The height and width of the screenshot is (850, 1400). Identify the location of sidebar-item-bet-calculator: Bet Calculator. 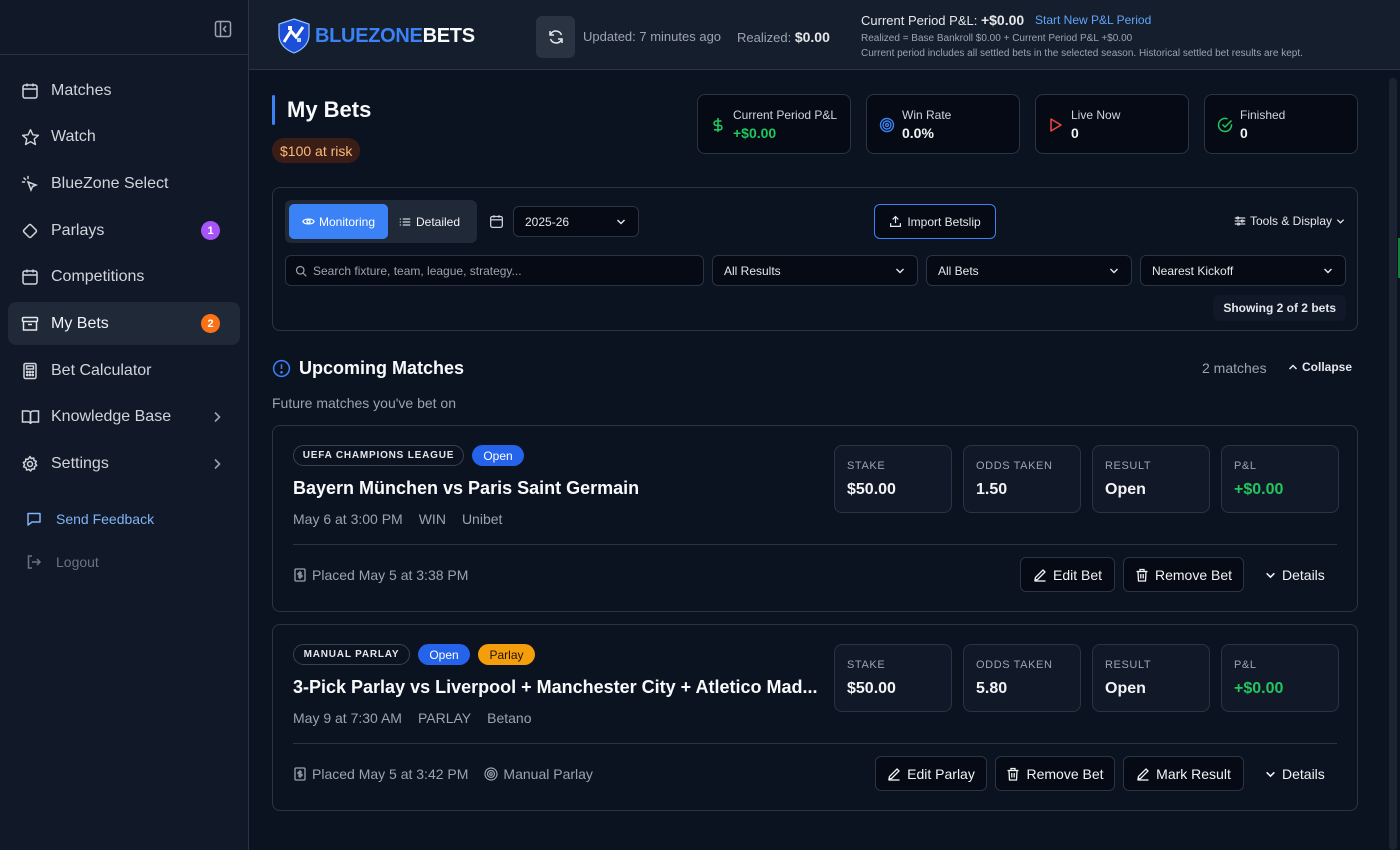
(124, 370).